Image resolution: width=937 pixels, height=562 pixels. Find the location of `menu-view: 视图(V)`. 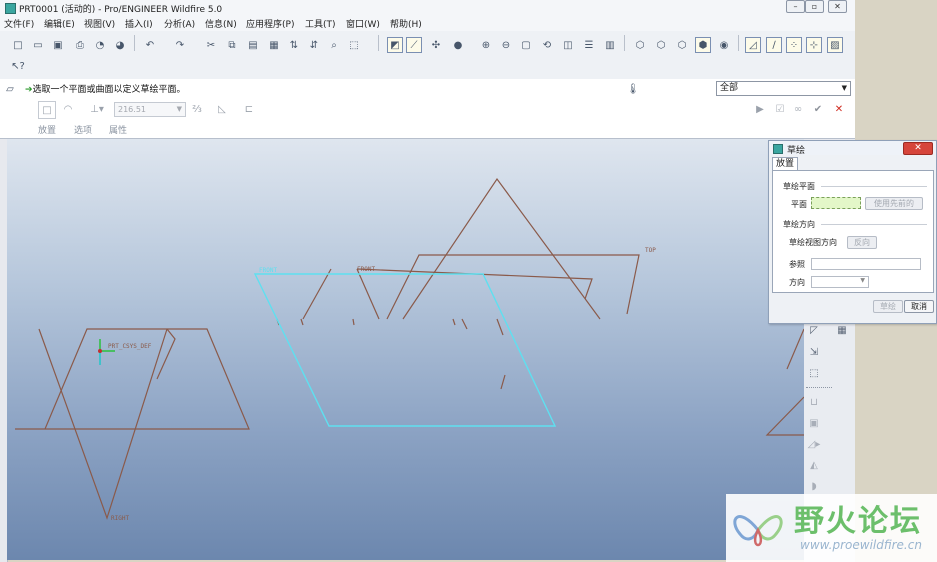

menu-view: 视图(V) is located at coordinates (99, 23).